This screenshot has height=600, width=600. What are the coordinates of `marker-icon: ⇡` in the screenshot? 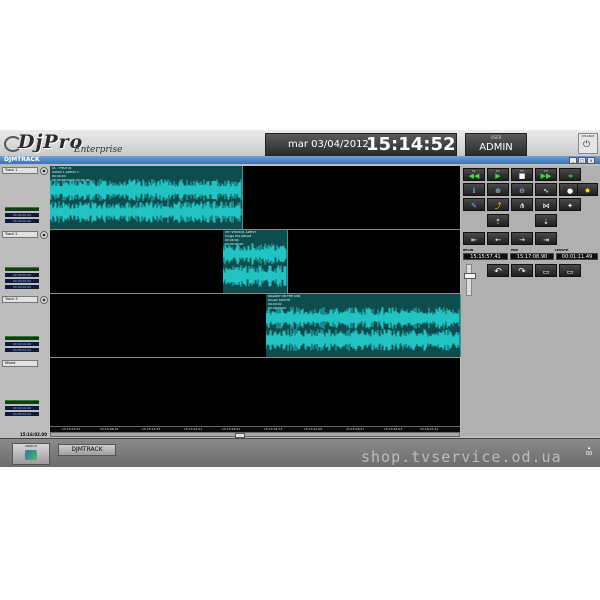 It's located at (498, 222).